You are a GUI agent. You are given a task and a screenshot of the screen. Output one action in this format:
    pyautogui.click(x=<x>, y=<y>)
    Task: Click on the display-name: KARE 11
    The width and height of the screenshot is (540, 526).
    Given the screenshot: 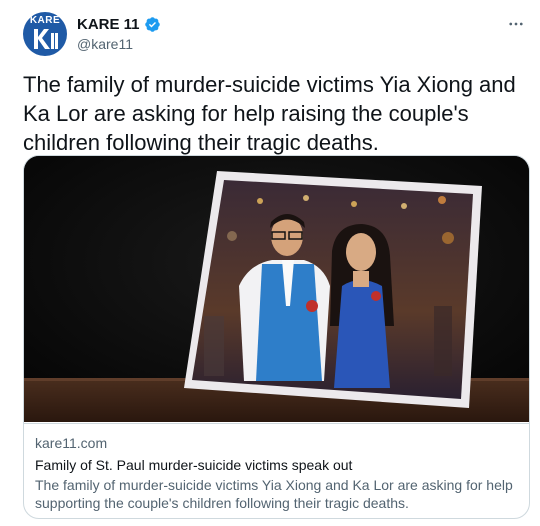 What is the action you would take?
    pyautogui.click(x=108, y=24)
    